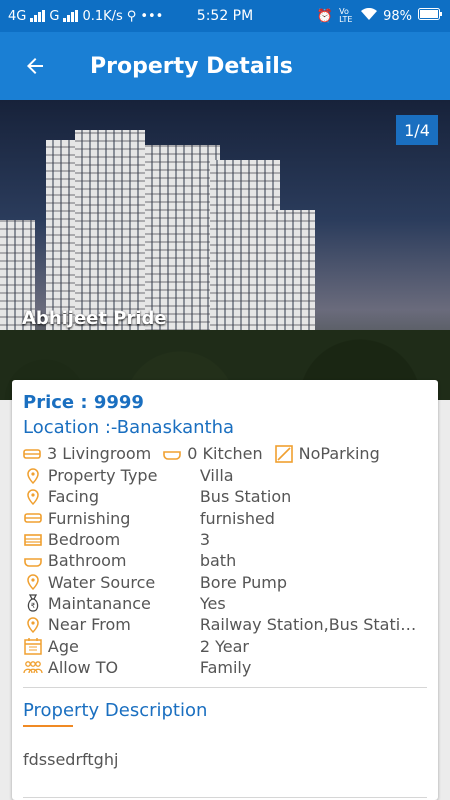 This screenshot has width=450, height=800. I want to click on page-title: Property Details, so click(191, 66).